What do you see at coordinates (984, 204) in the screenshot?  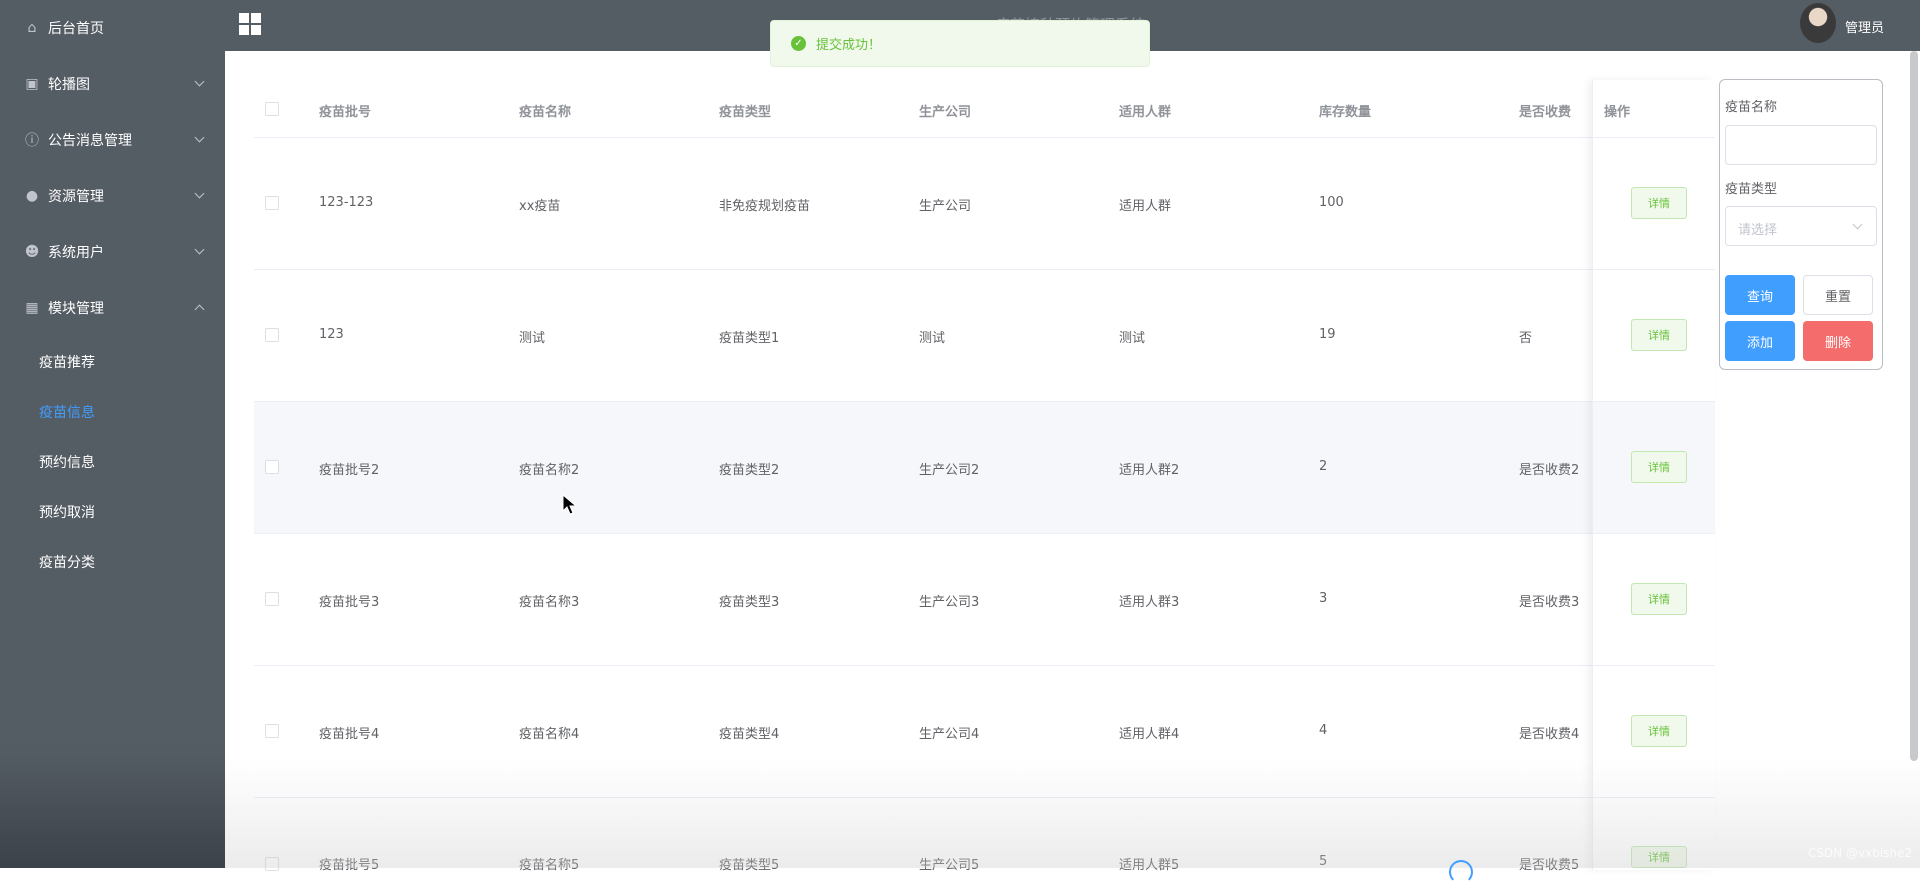 I see `table-row: 123-123 xx疫苗 非免疫规划疫苗 生产公司 适用人群 100 详情` at bounding box center [984, 204].